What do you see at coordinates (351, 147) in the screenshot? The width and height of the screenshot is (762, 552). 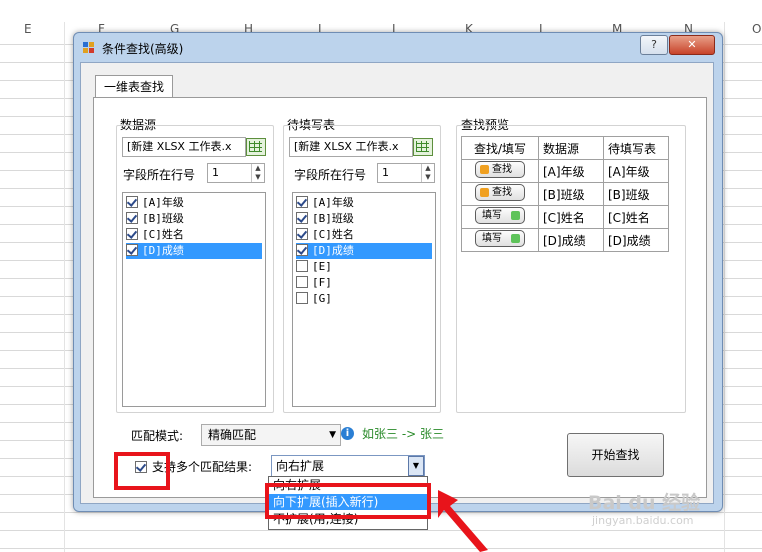 I see `target-workbook-combo: [新建 XLSX 工作表.x` at bounding box center [351, 147].